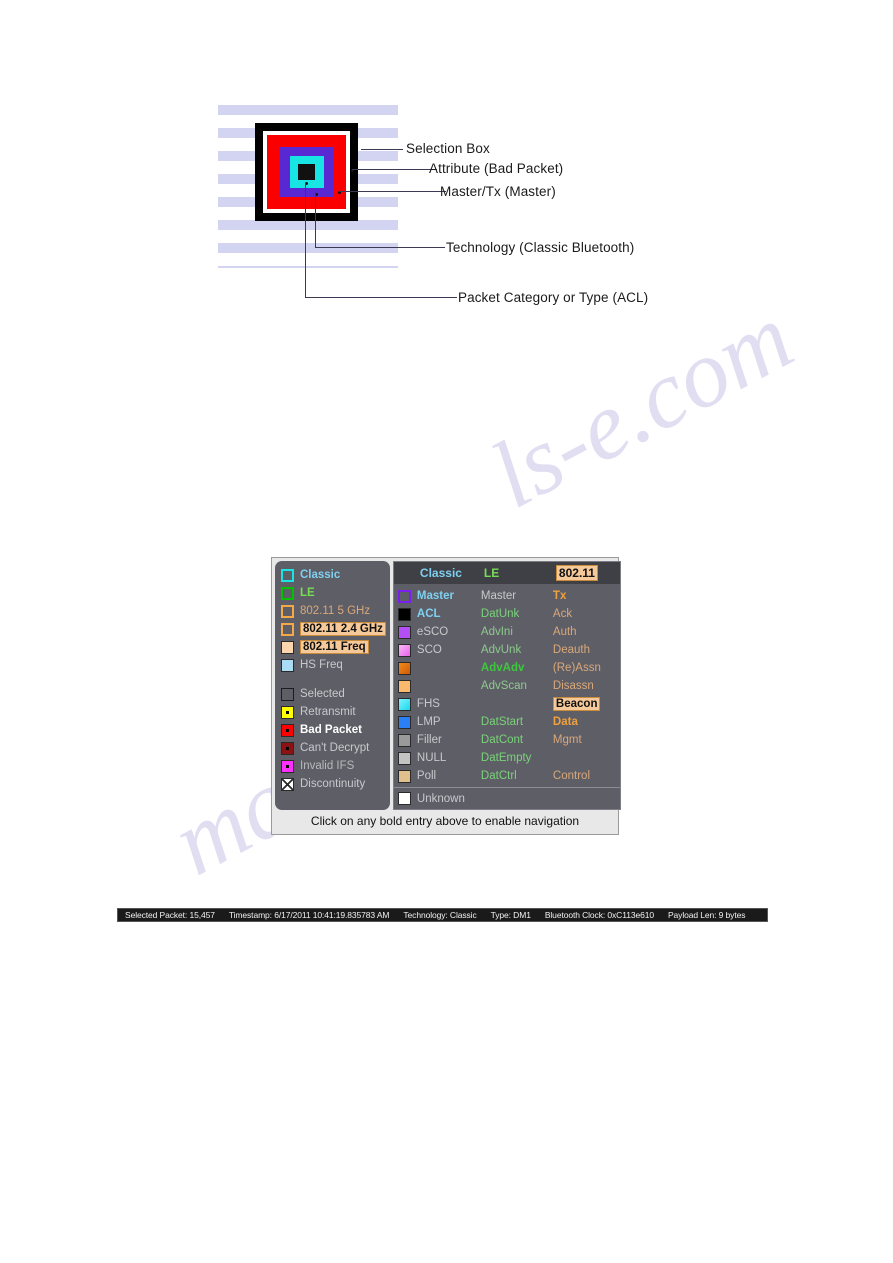 The image size is (893, 1263). I want to click on legend-attr-label: Discontinuity, so click(333, 784).